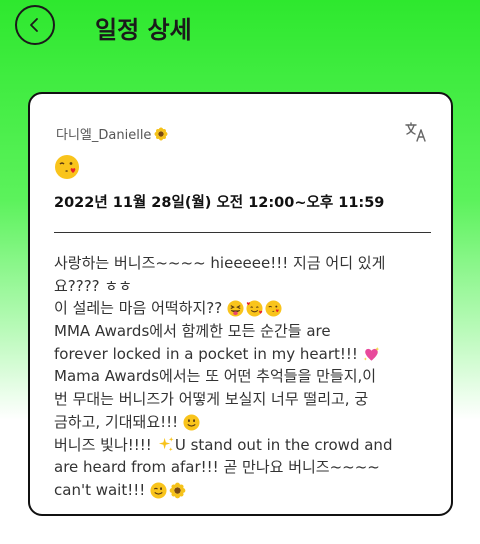  What do you see at coordinates (104, 135) in the screenshot?
I see `author-name: 다니엘_Danielle` at bounding box center [104, 135].